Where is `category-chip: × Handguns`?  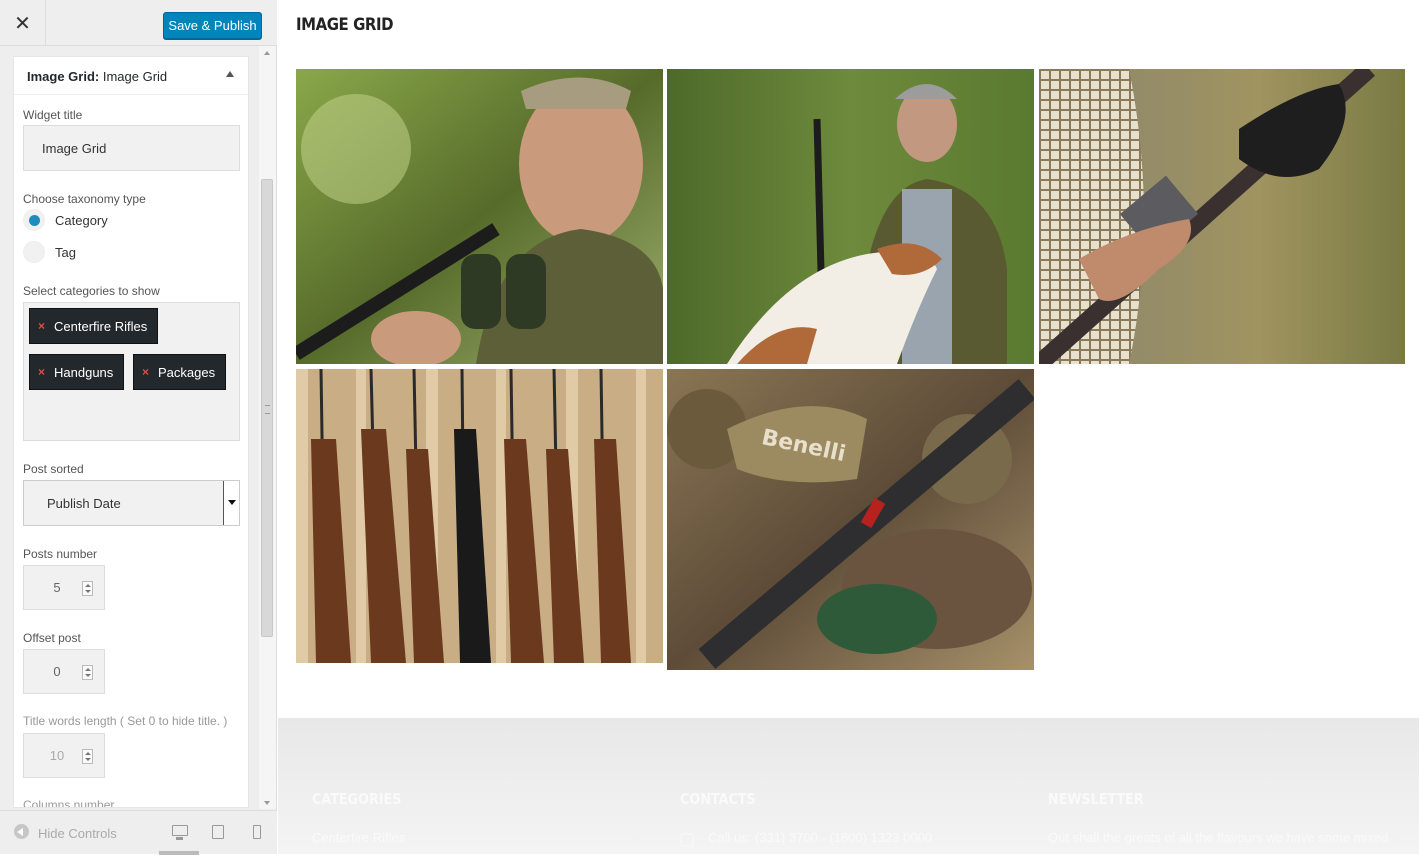
category-chip: × Handguns is located at coordinates (77, 372).